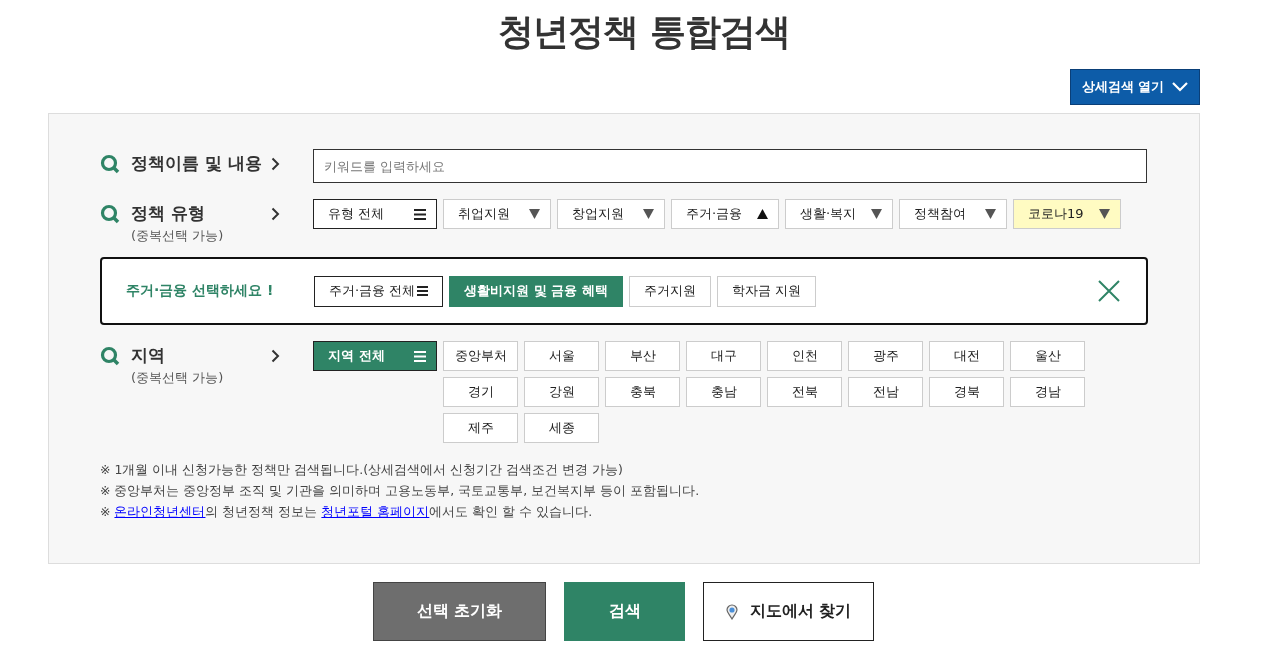 Image resolution: width=1288 pixels, height=667 pixels. I want to click on type-dropdown: 취업지원, so click(497, 214).